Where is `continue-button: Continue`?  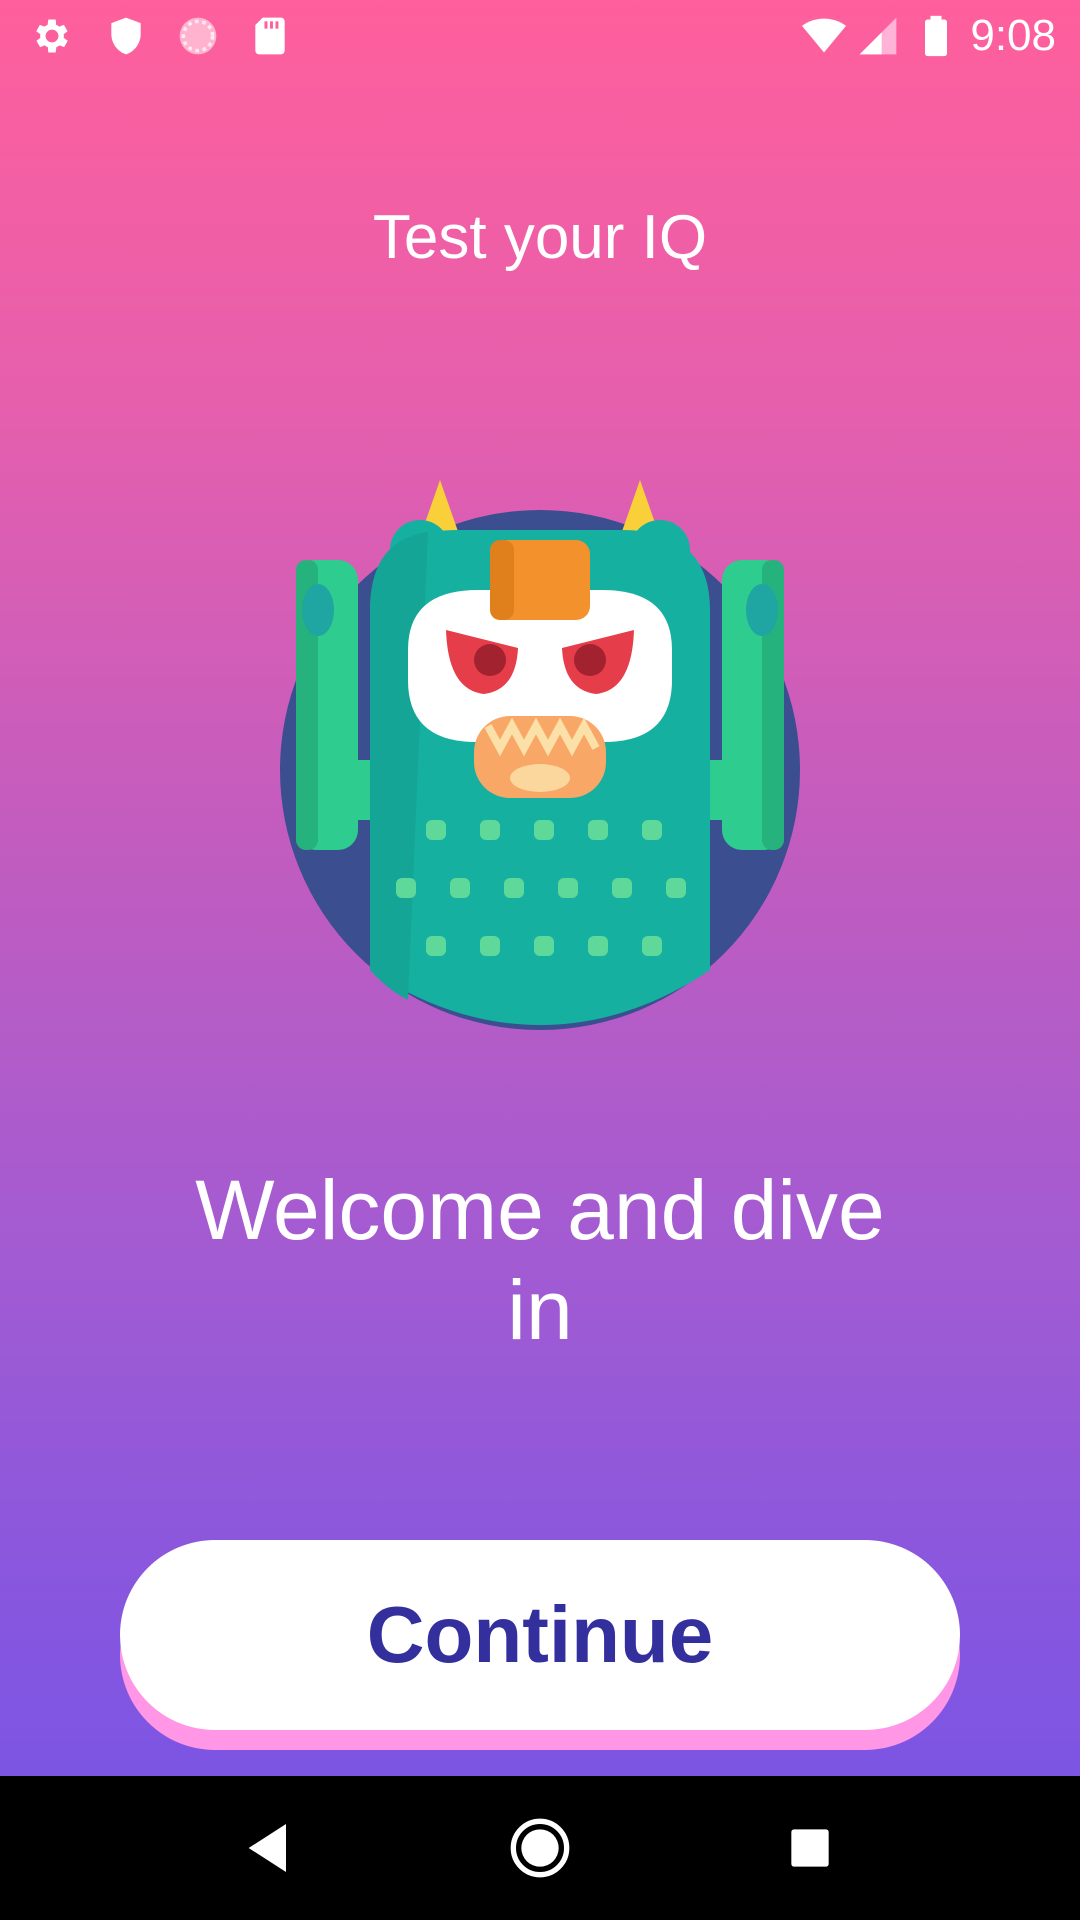 continue-button: Continue is located at coordinates (540, 1635).